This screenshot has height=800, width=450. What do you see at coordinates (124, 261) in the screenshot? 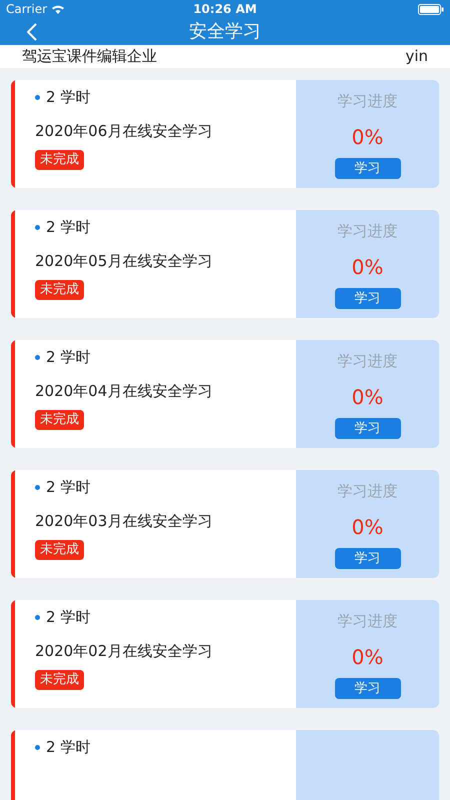
I see `course-title: 2020年05月在线安全学习` at bounding box center [124, 261].